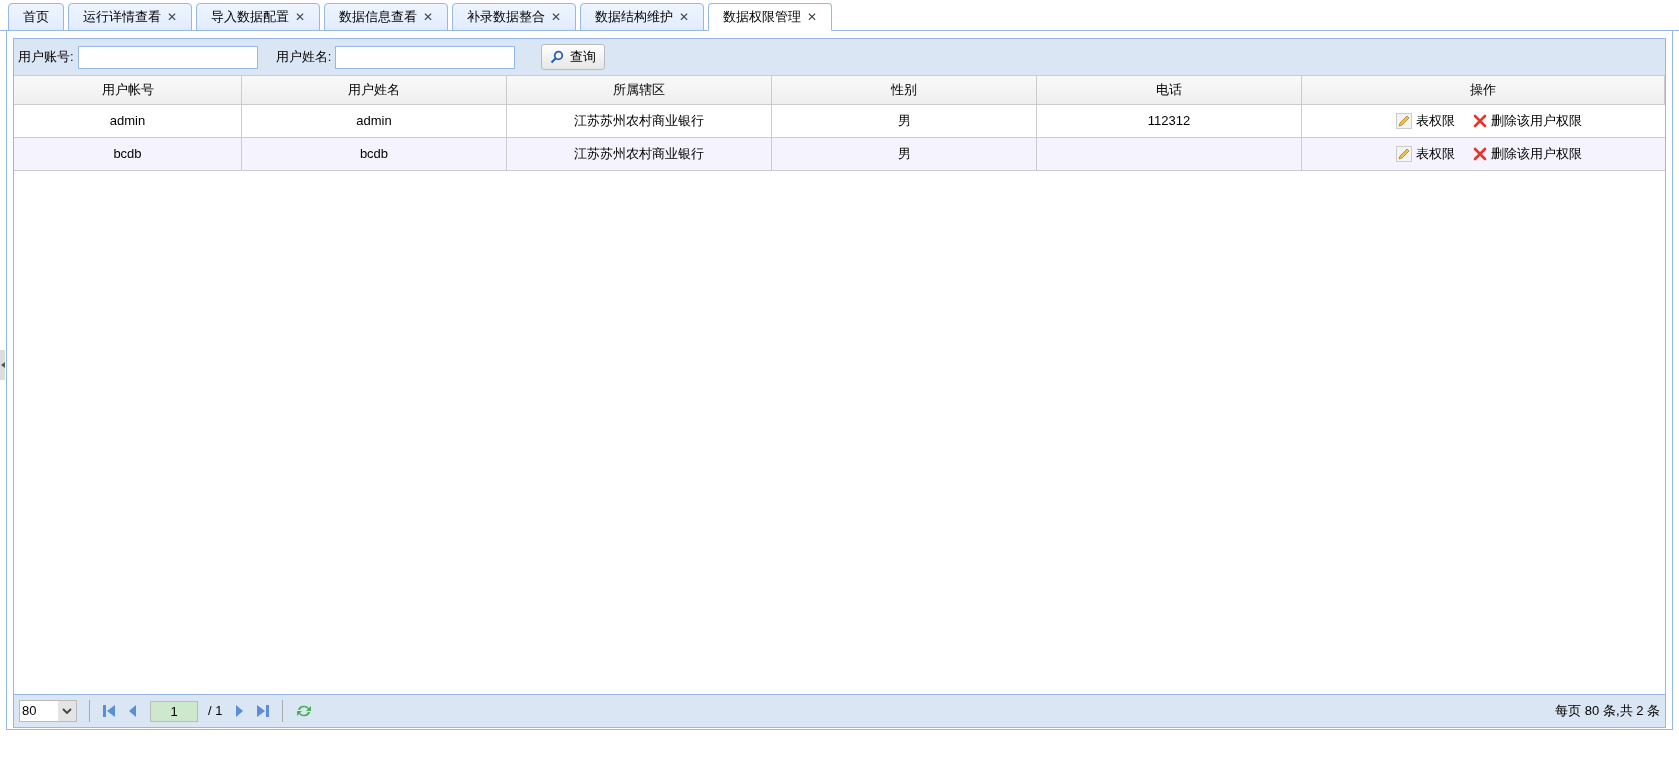  What do you see at coordinates (557, 57) in the screenshot?
I see `search-icon` at bounding box center [557, 57].